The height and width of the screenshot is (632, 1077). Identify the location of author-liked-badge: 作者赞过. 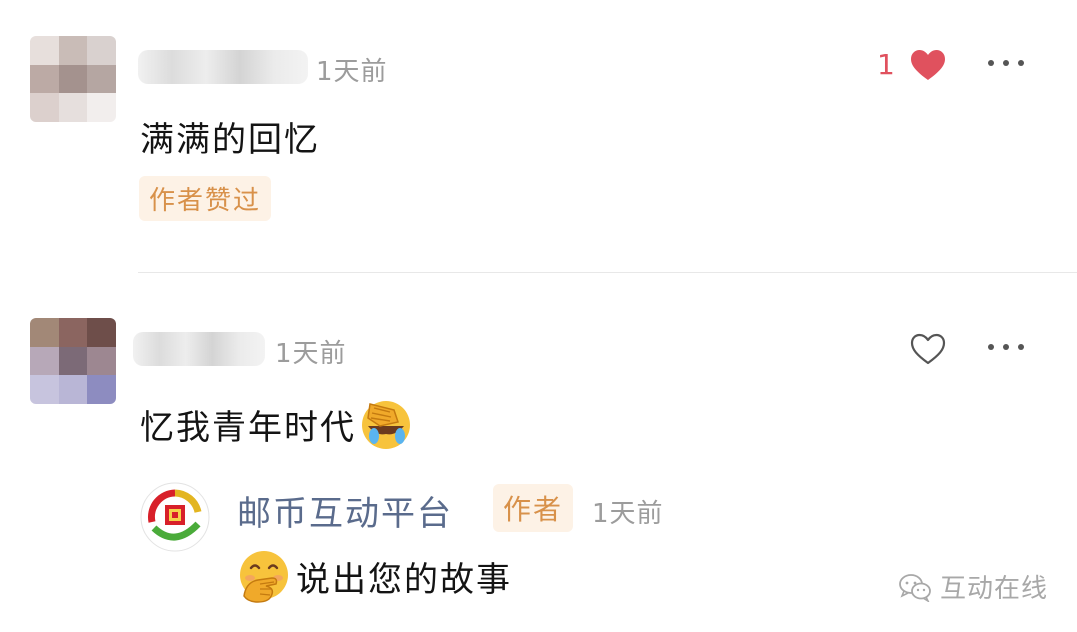
(205, 198).